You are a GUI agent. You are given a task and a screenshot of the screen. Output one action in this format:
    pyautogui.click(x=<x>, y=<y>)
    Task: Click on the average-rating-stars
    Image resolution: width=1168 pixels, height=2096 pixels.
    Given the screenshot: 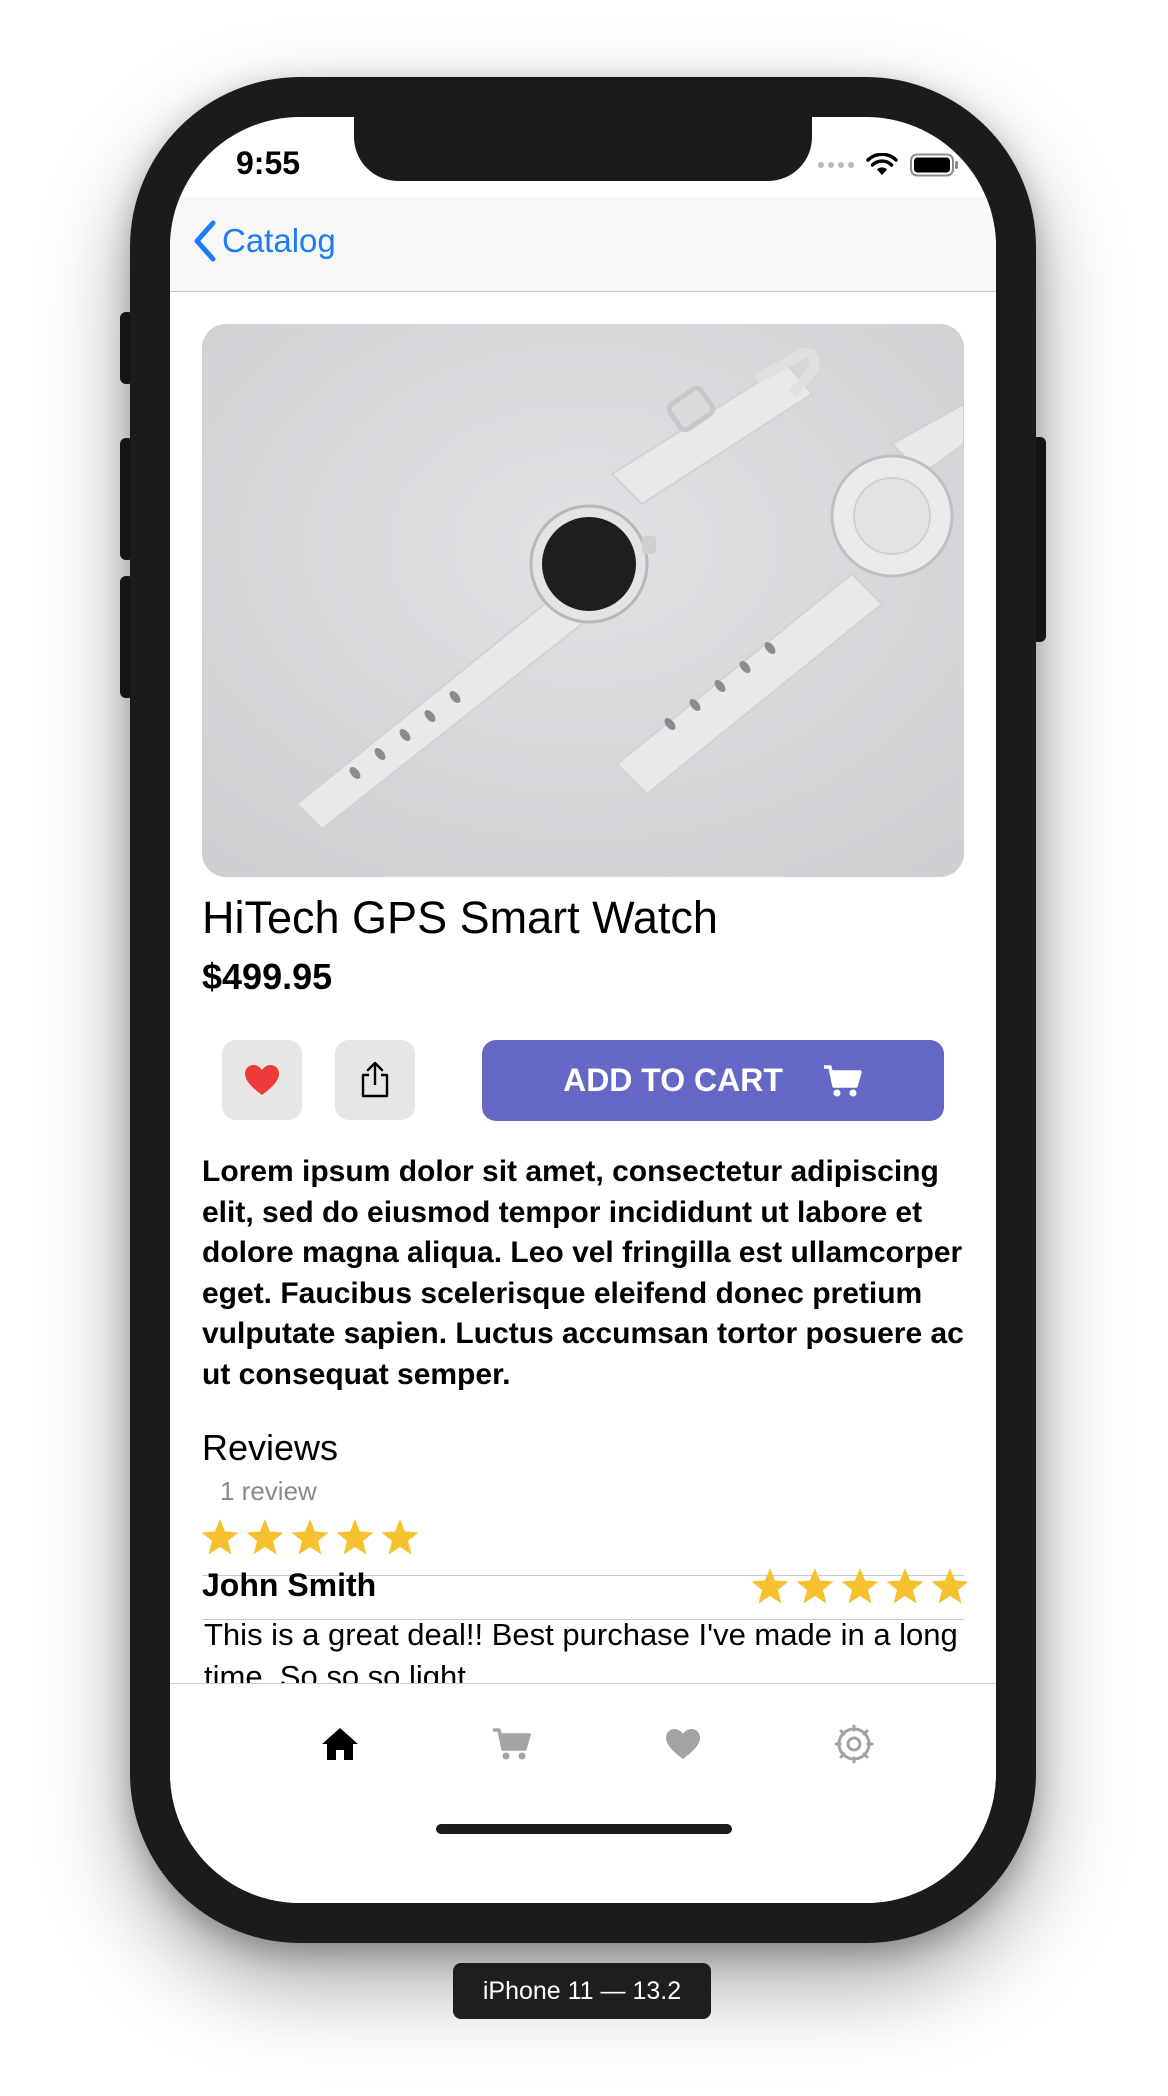 What is the action you would take?
    pyautogui.click(x=310, y=1537)
    